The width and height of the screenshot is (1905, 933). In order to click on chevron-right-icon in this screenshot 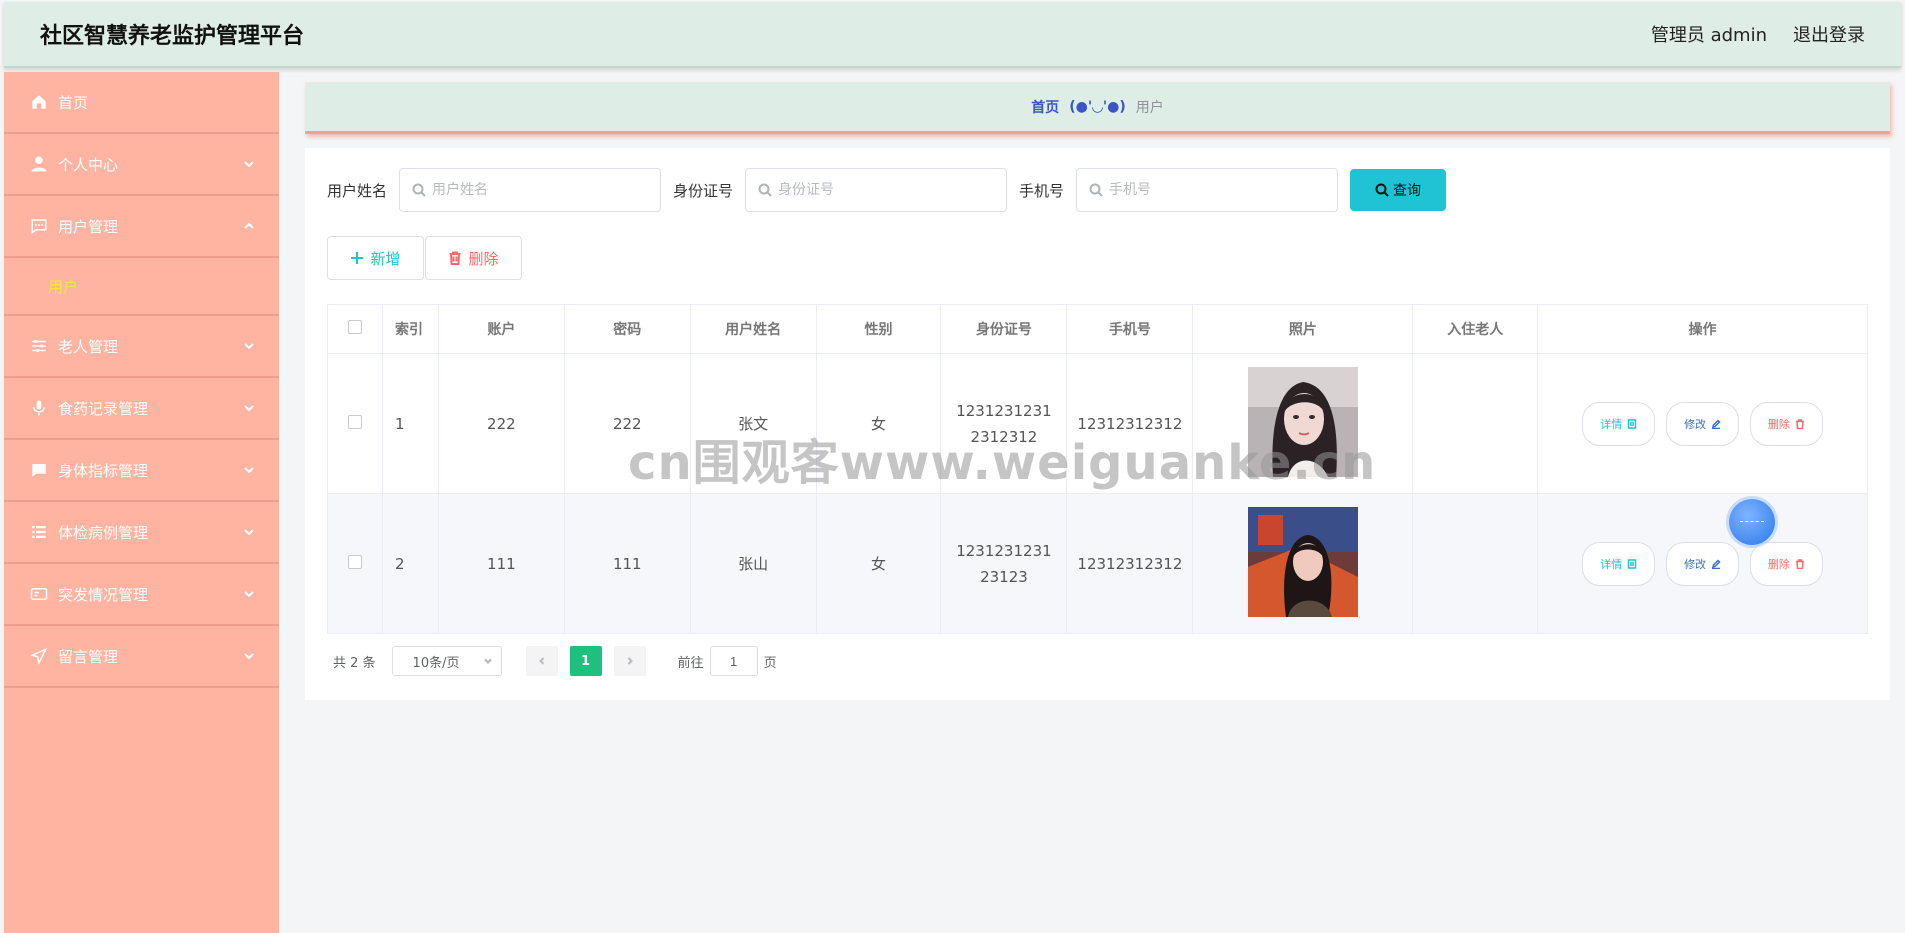, I will do `click(630, 661)`.